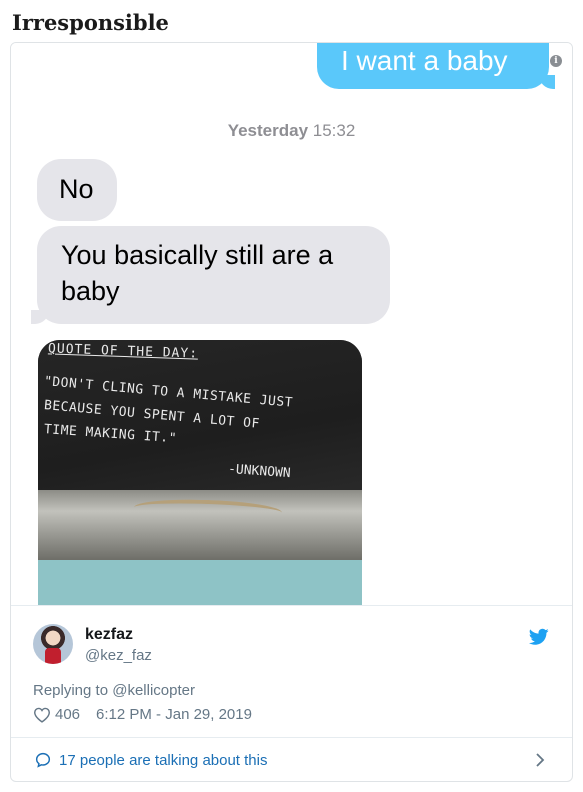 Image resolution: width=583 pixels, height=792 pixels. I want to click on author-handle: @kez_faz, so click(118, 655).